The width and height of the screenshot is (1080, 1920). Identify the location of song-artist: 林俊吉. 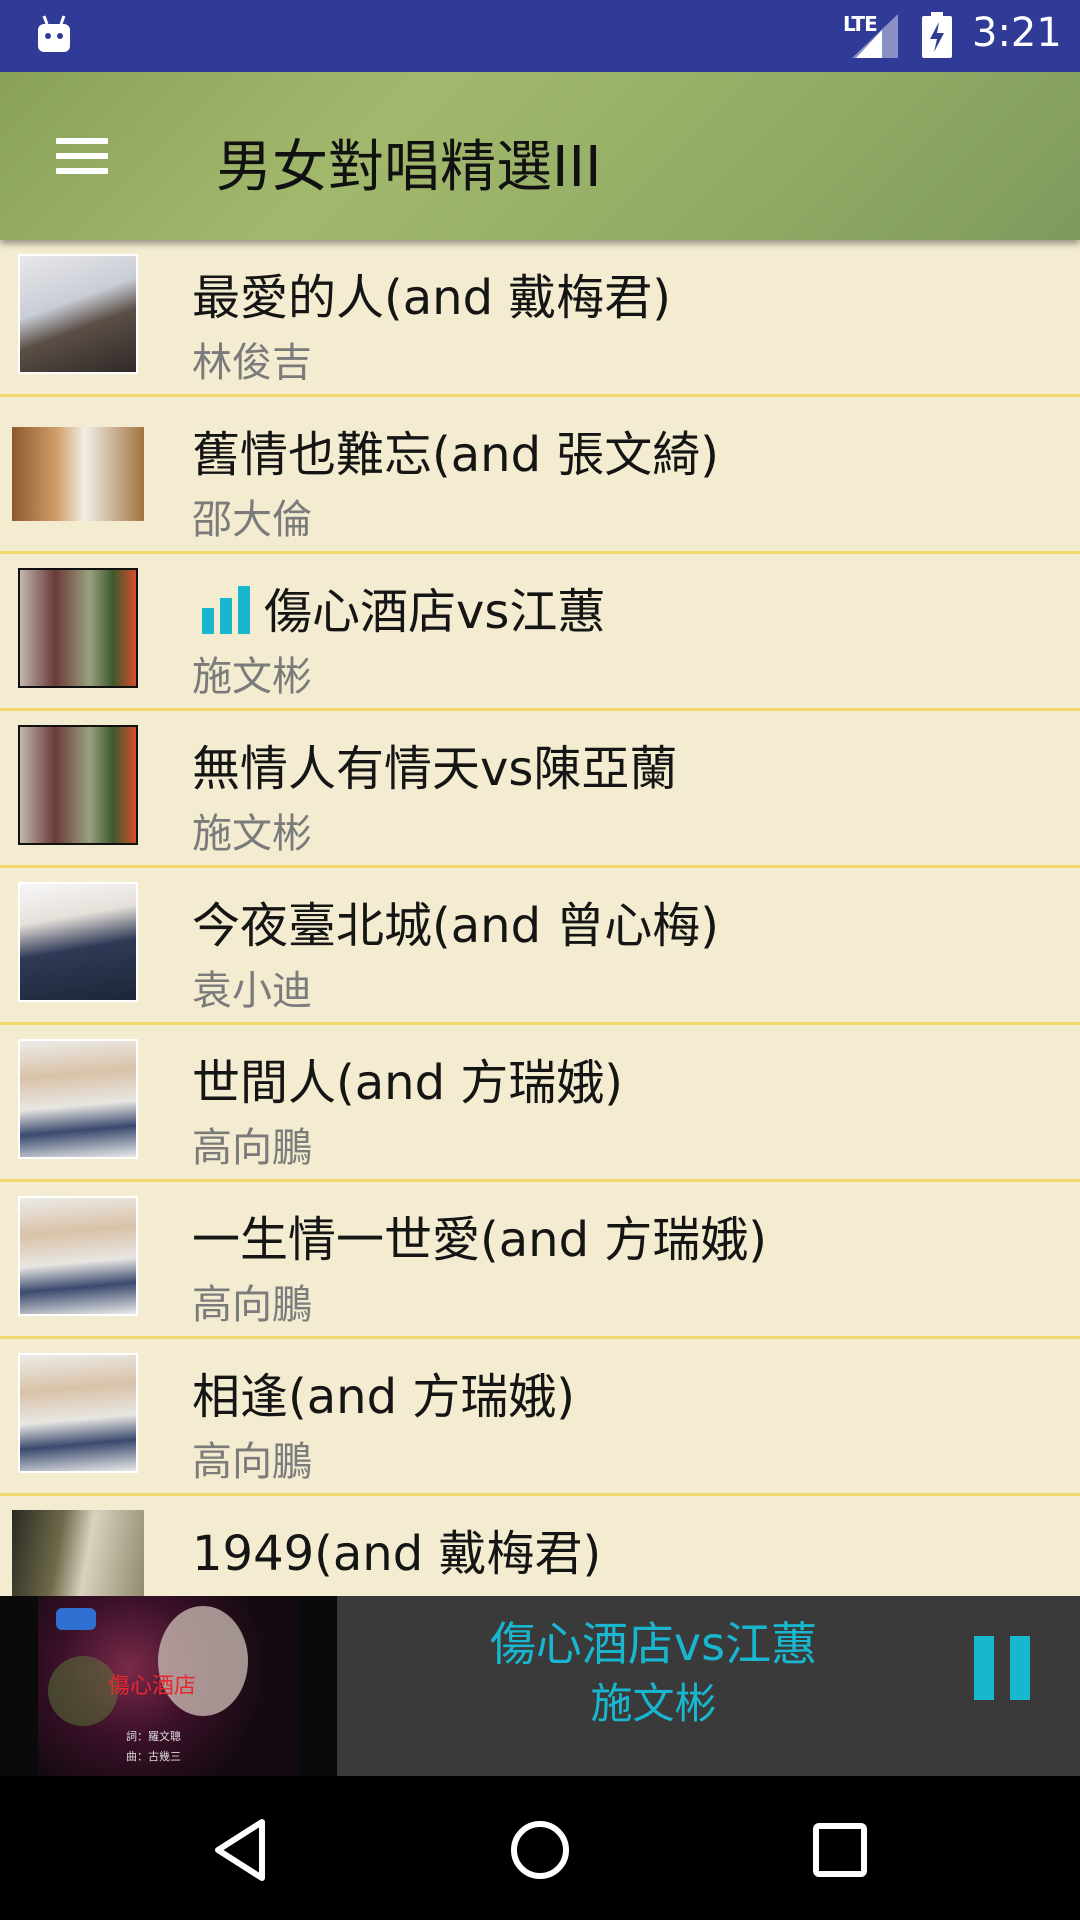
(252, 363).